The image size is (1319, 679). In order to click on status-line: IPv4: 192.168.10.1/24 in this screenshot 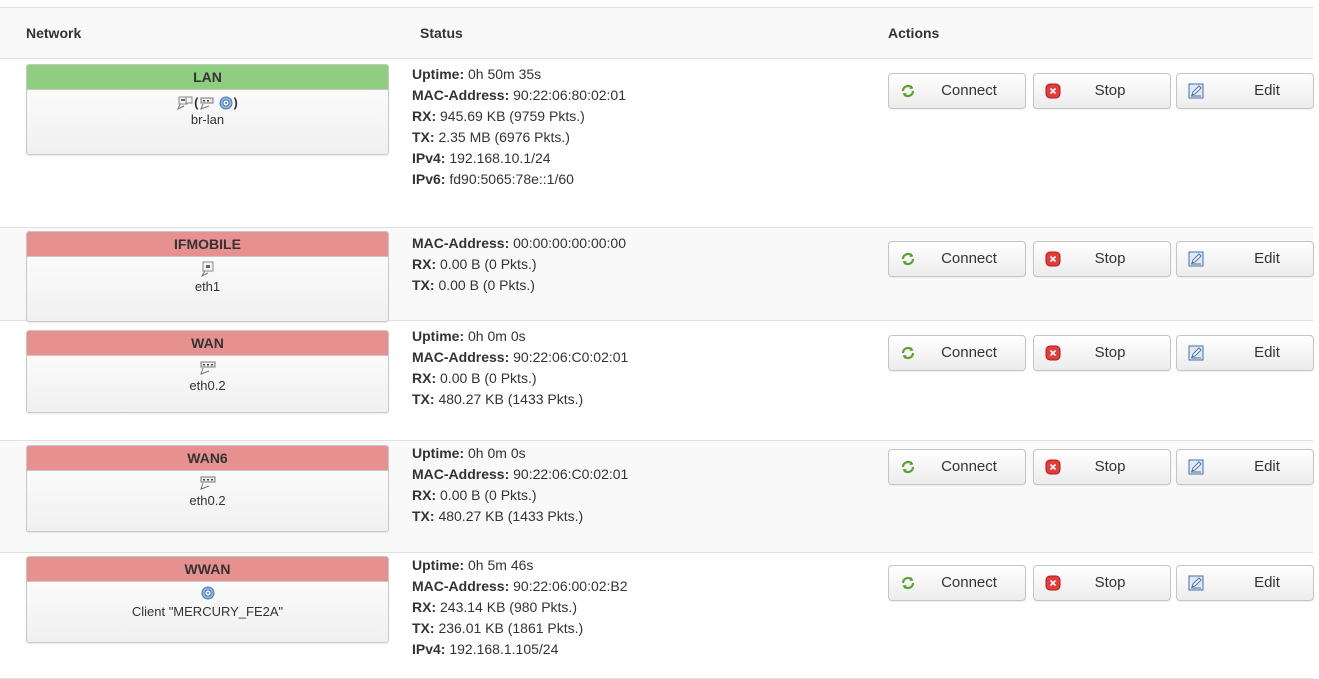, I will do `click(519, 158)`.